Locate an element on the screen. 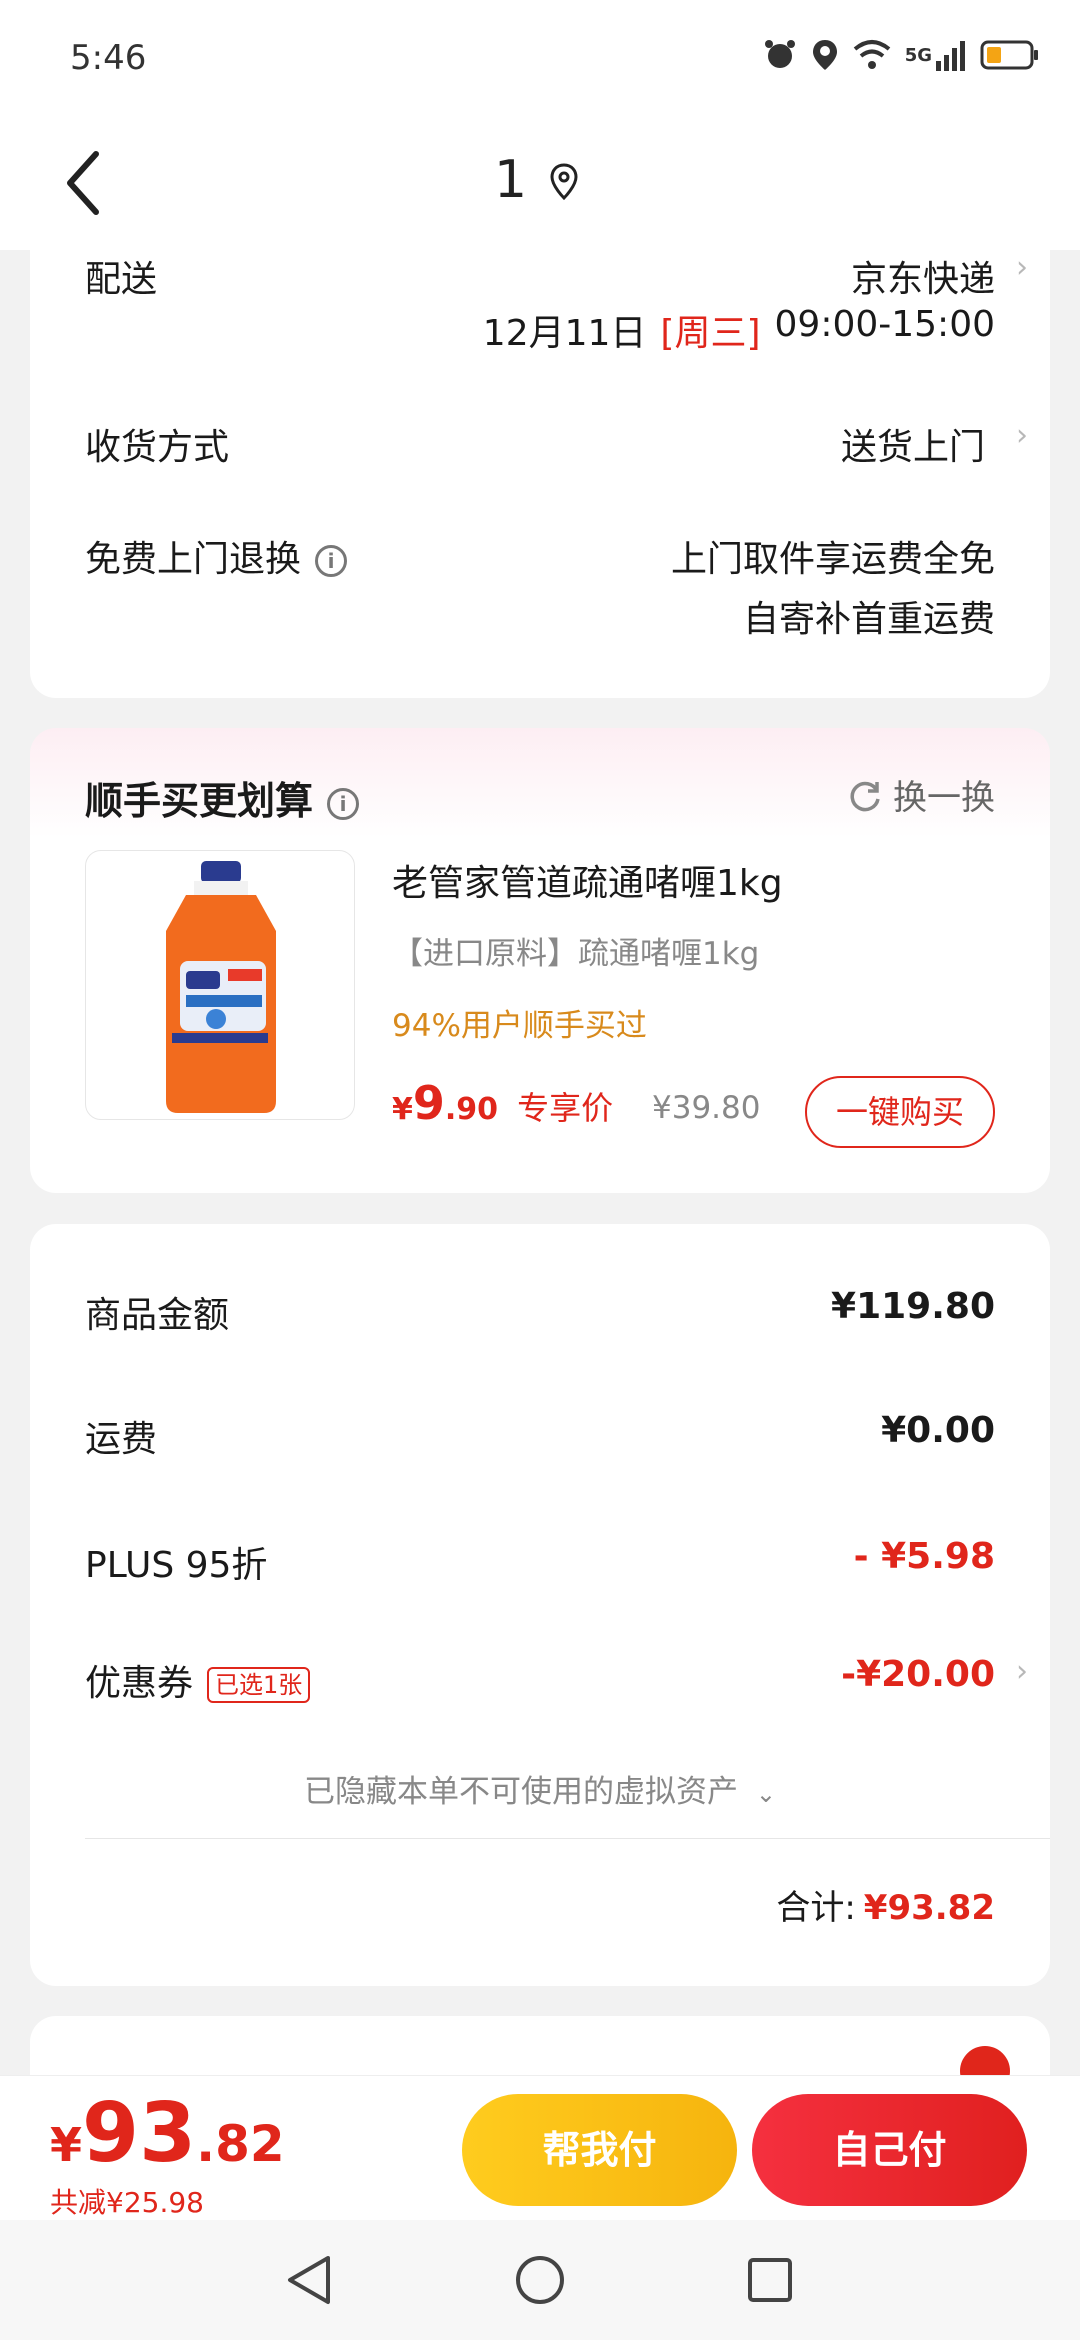  refresh-button: 换一换 is located at coordinates (921, 794).